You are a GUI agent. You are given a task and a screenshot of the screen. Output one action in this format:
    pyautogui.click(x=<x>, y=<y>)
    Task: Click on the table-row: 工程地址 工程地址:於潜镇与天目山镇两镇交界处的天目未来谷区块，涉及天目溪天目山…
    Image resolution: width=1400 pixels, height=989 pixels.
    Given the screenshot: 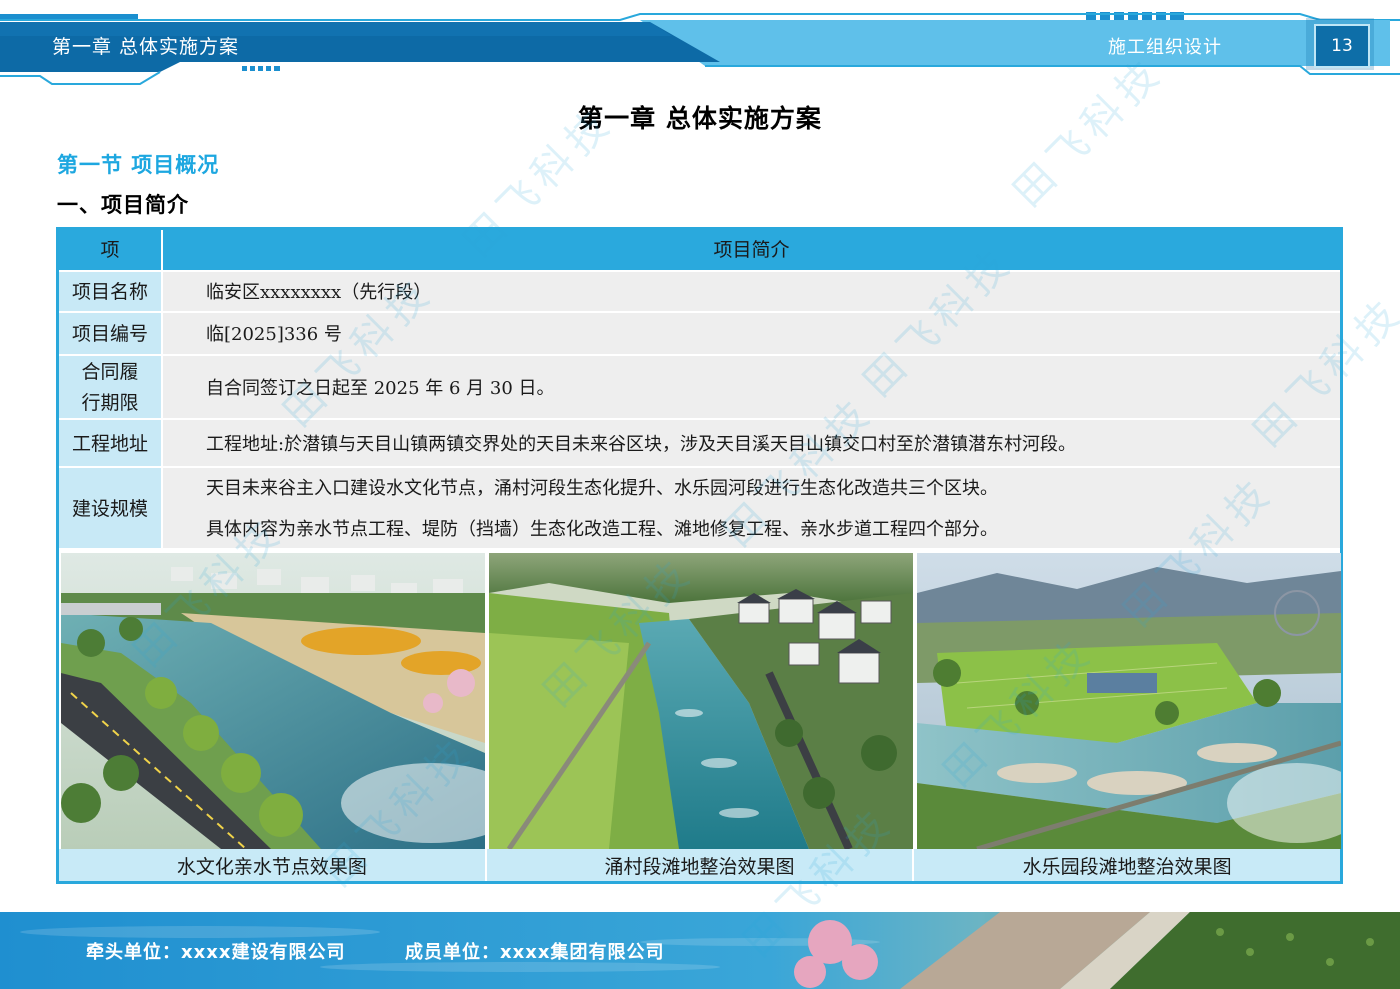 What is the action you would take?
    pyautogui.click(x=699, y=443)
    